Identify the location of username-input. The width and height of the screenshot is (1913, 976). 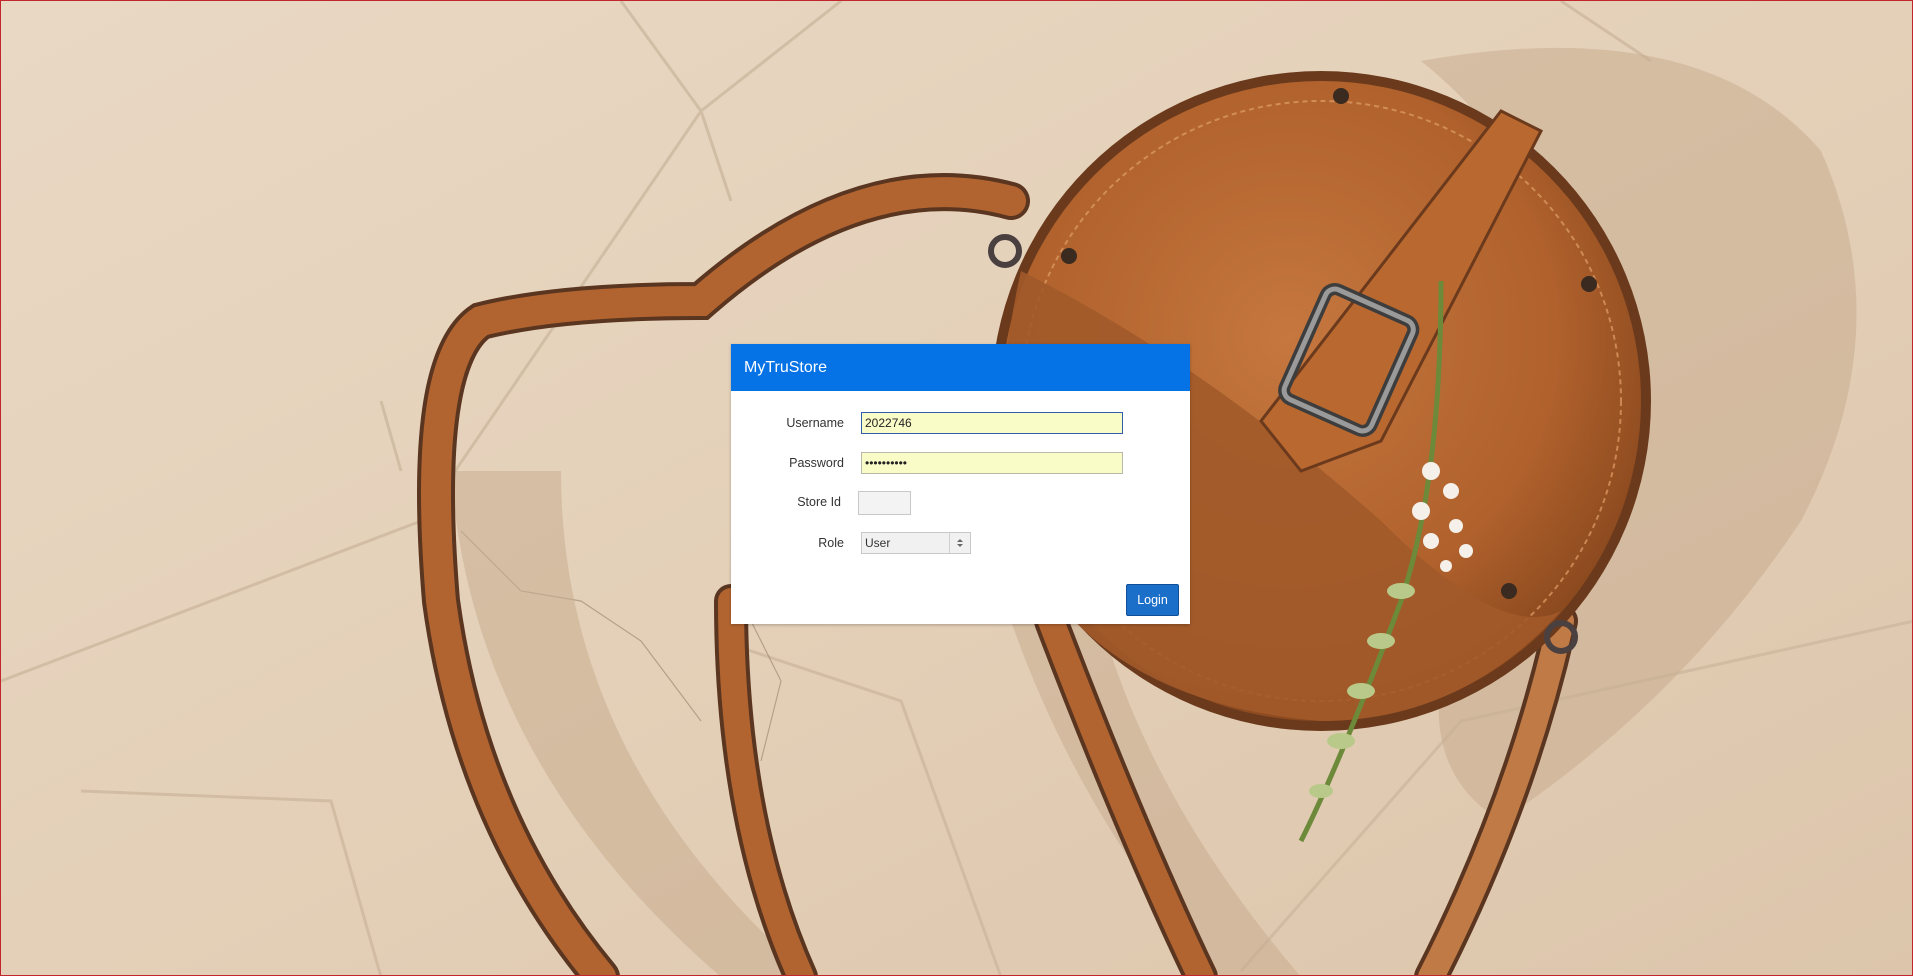
(992, 423).